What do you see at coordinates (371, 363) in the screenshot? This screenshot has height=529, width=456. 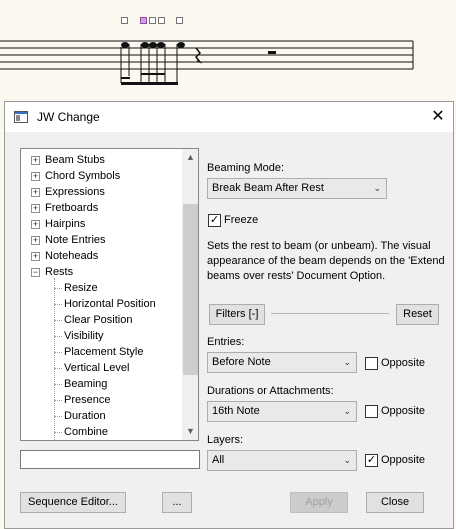 I see `entries-opposite-checkbox` at bounding box center [371, 363].